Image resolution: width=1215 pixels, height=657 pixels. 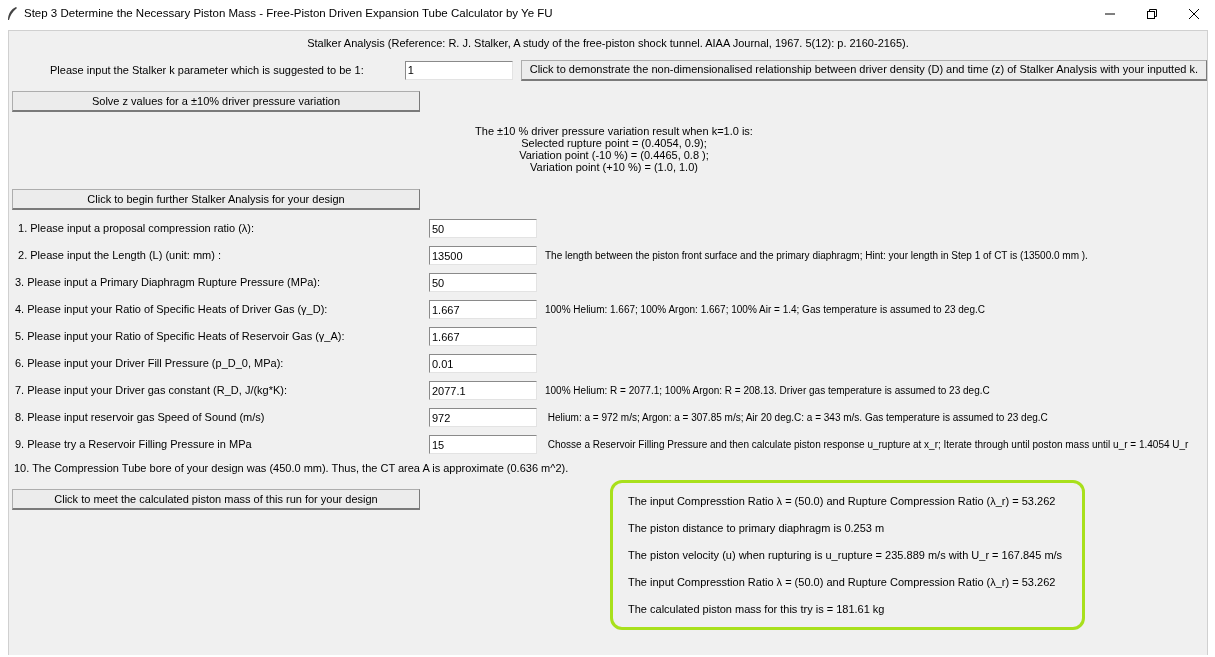 What do you see at coordinates (180, 337) in the screenshot?
I see `field-label: 5. Please input your Ratio of Specific Heats of Reservoir Gas (γ_A):` at bounding box center [180, 337].